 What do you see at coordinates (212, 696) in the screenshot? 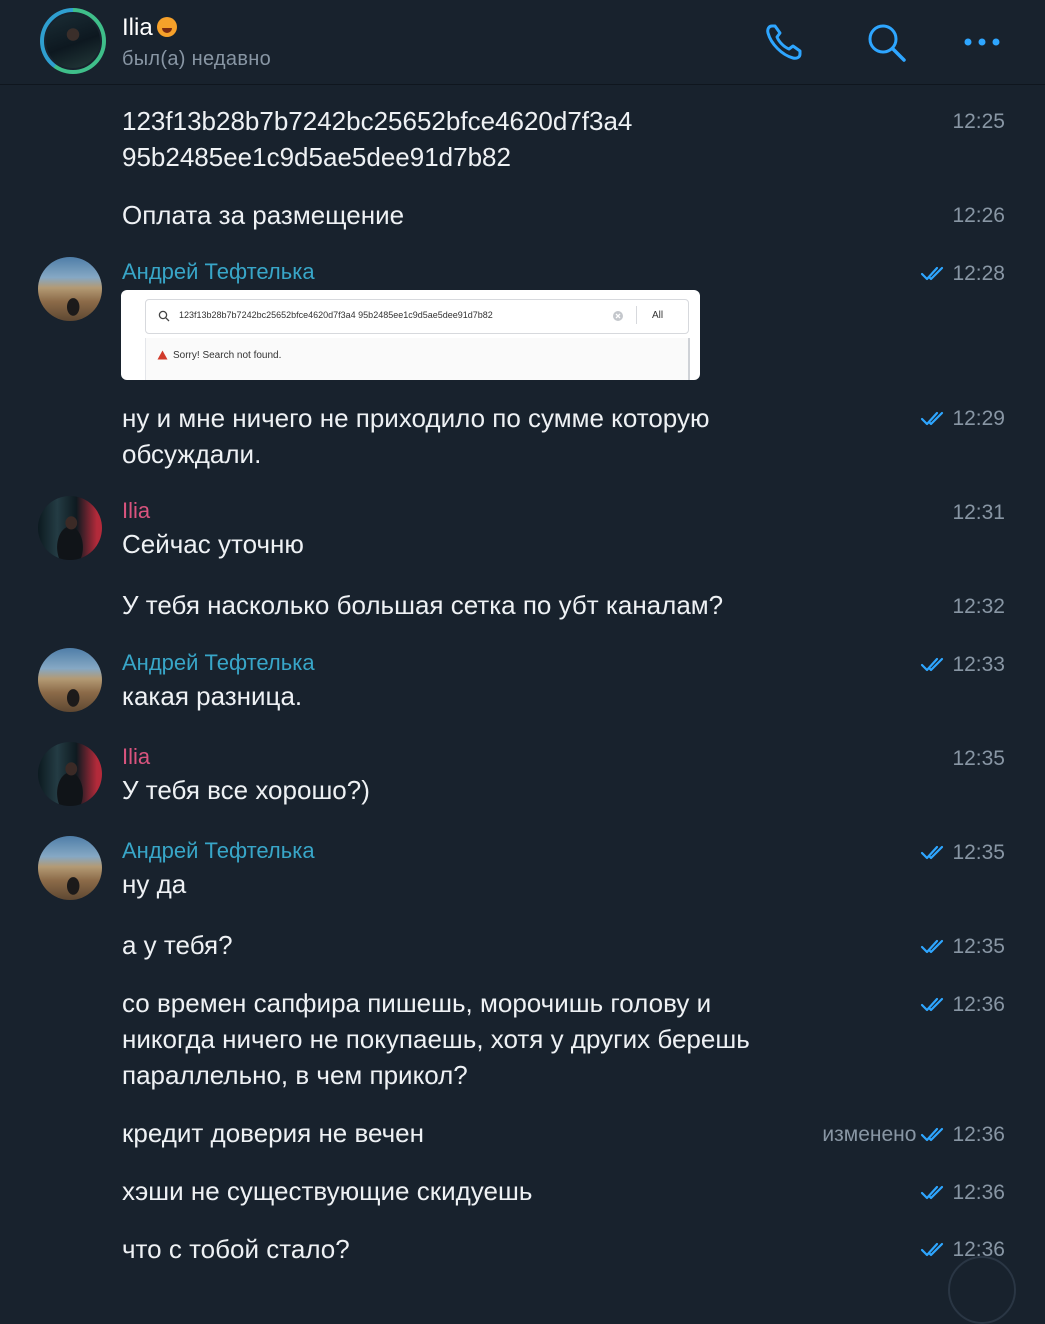
I see `message-text: какая разница.` at bounding box center [212, 696].